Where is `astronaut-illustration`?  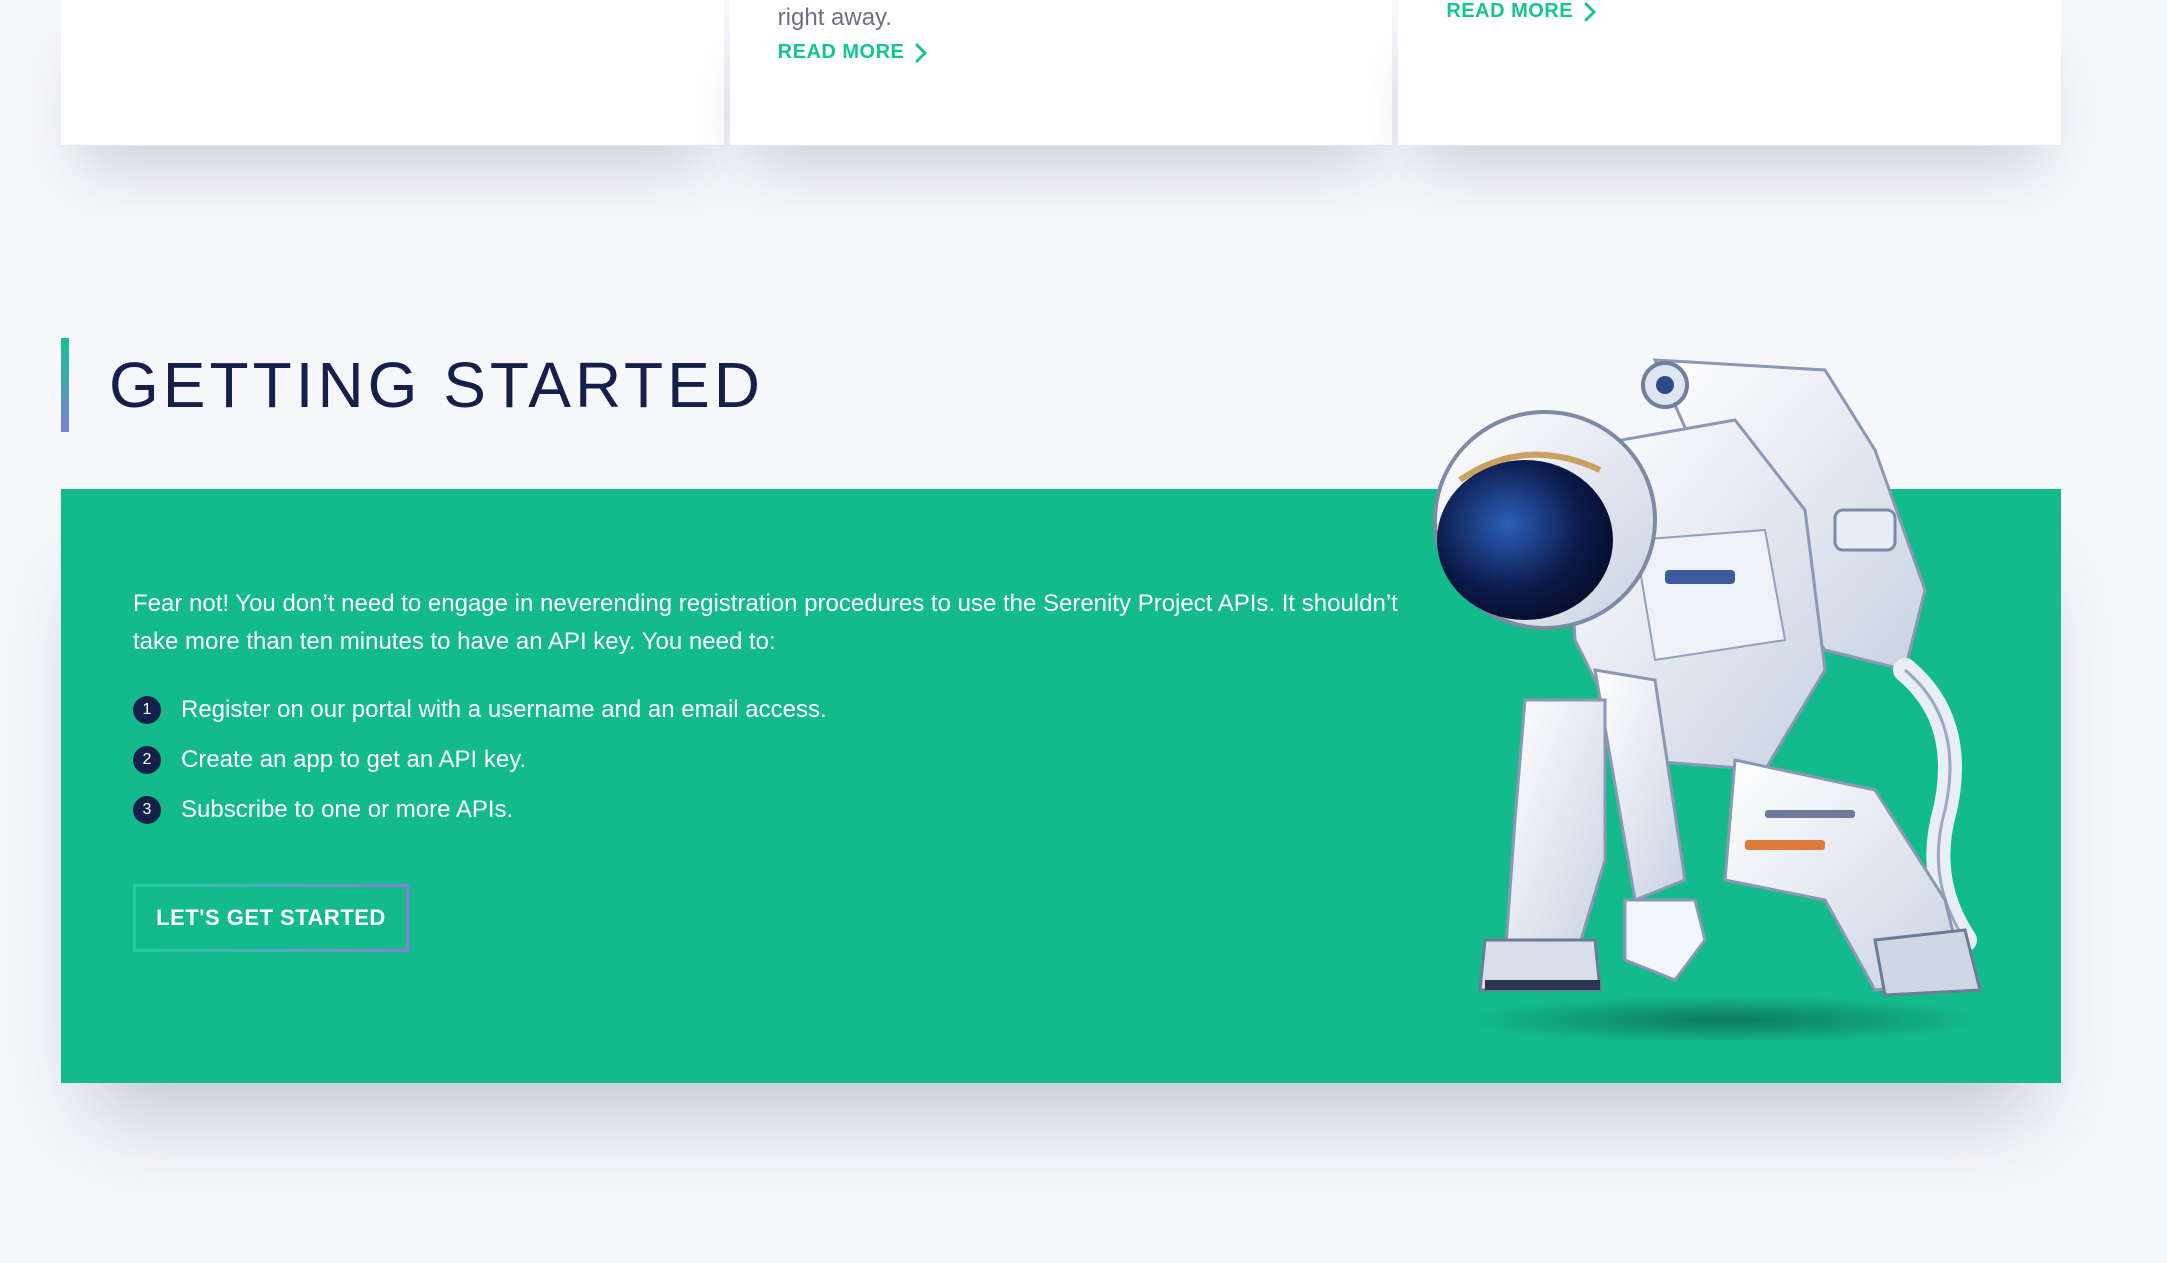 astronaut-illustration is located at coordinates (1709, 699).